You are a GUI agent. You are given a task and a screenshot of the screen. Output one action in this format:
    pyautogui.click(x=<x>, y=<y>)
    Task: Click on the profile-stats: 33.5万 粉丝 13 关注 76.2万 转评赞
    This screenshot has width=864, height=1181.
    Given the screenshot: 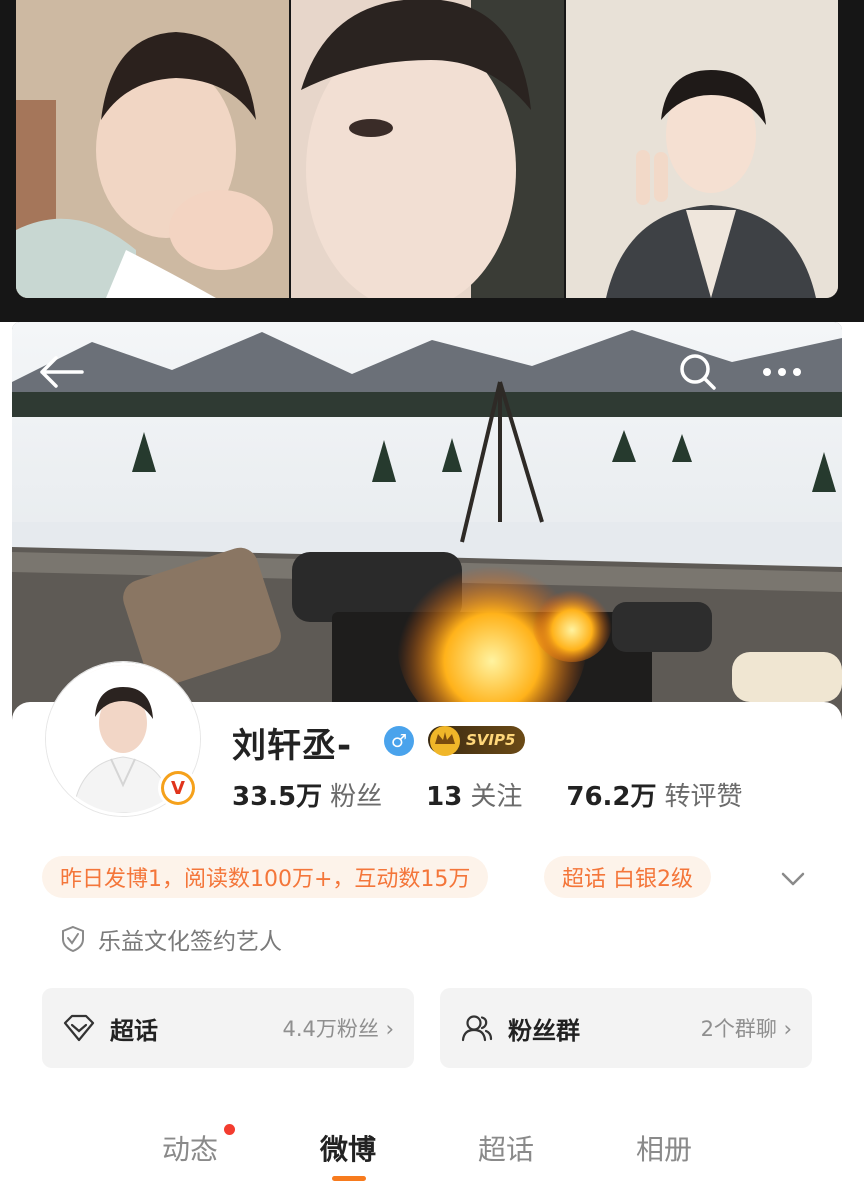 What is the action you would take?
    pyautogui.click(x=509, y=794)
    